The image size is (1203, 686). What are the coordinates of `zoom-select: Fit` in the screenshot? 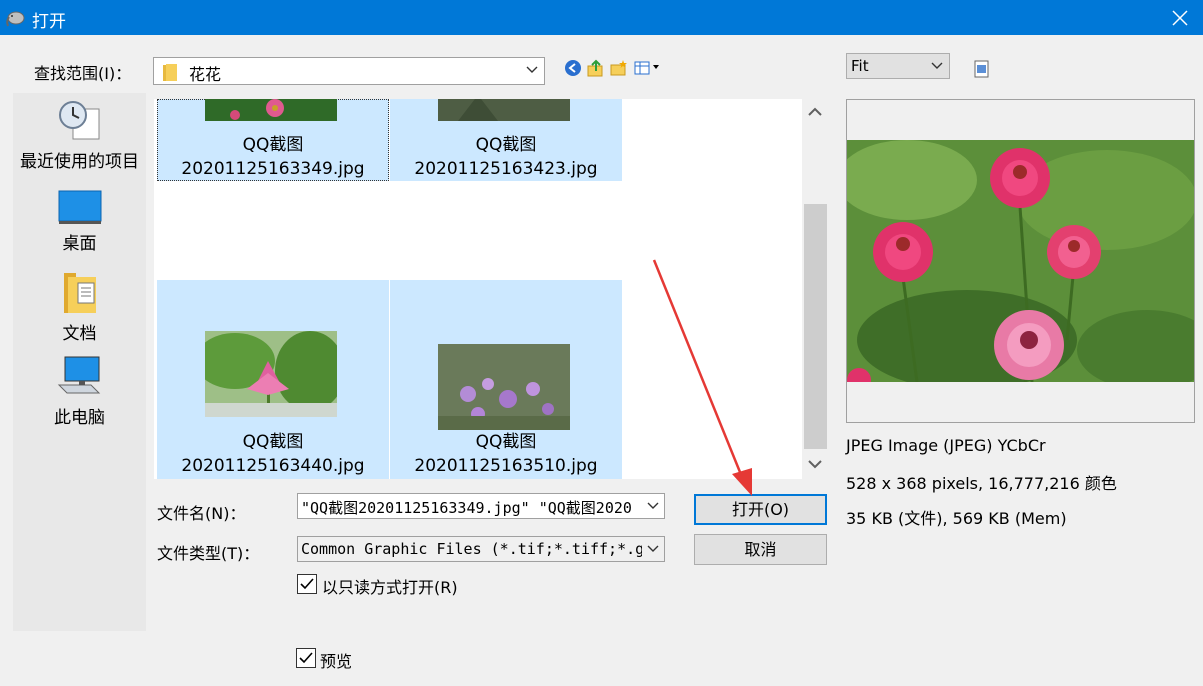 It's located at (898, 66).